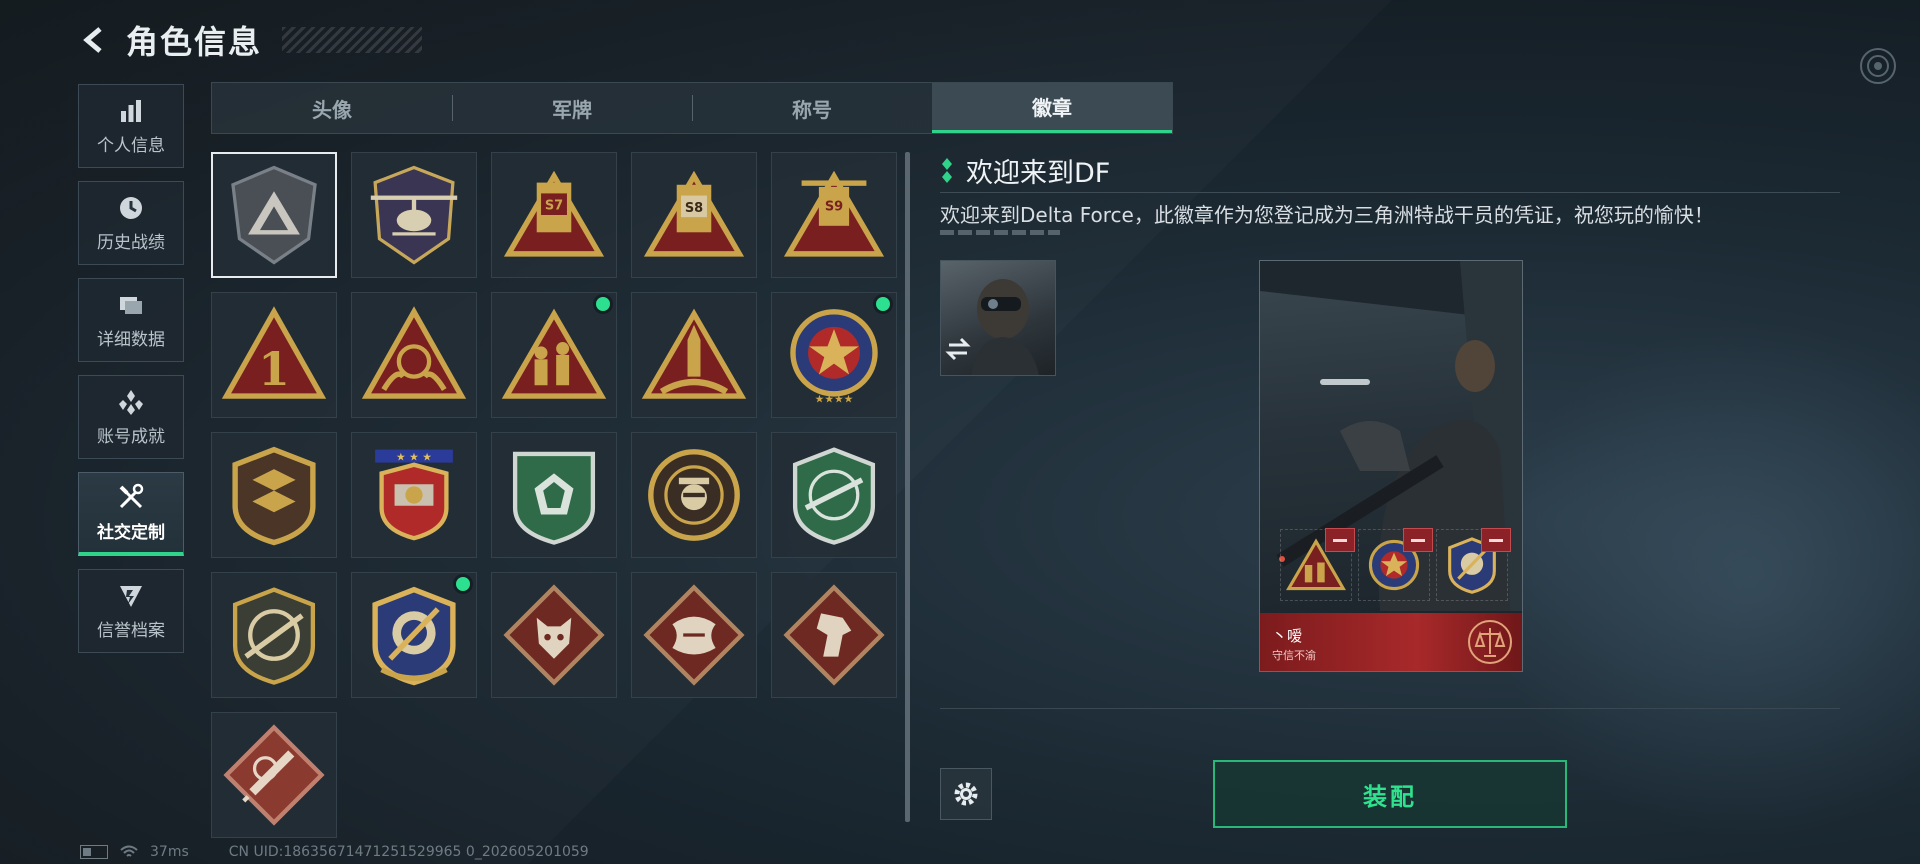 This screenshot has width=1920, height=864. What do you see at coordinates (1878, 66) in the screenshot?
I see `target-icon` at bounding box center [1878, 66].